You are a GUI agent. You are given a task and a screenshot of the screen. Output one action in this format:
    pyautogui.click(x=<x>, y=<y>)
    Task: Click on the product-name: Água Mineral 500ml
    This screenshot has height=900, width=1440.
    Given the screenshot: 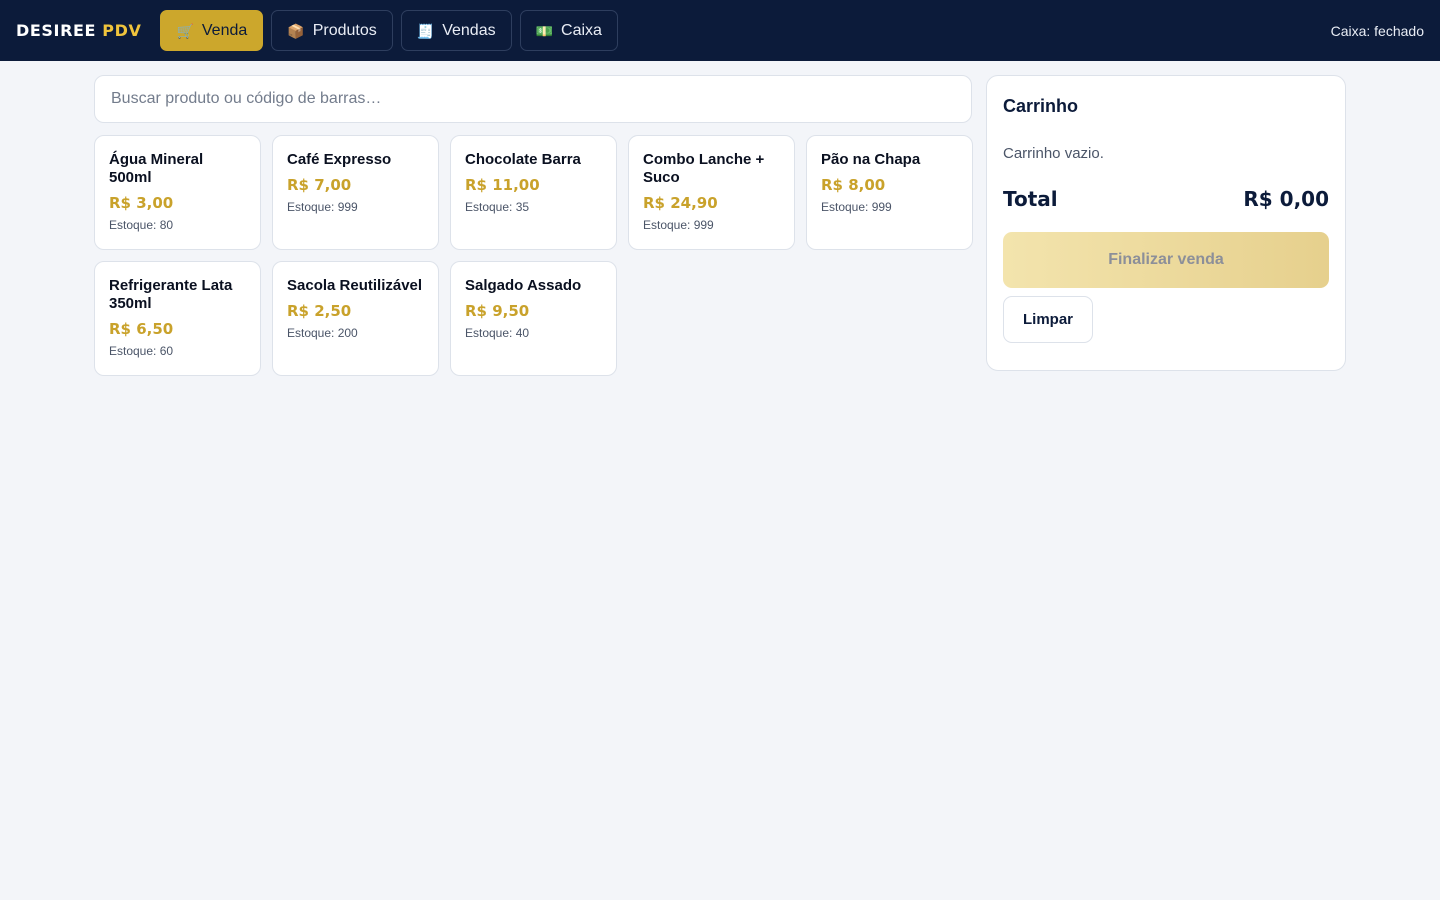 What is the action you would take?
    pyautogui.click(x=156, y=168)
    